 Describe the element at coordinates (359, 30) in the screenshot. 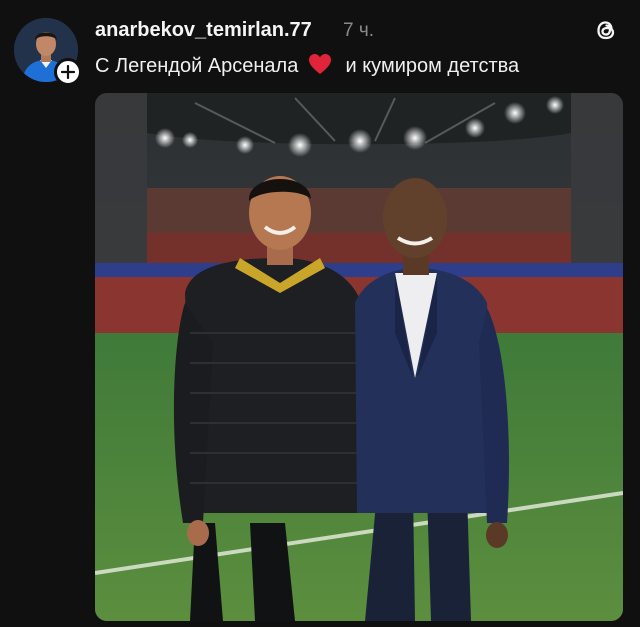

I see `post-timestamp: 7 ч.` at that location.